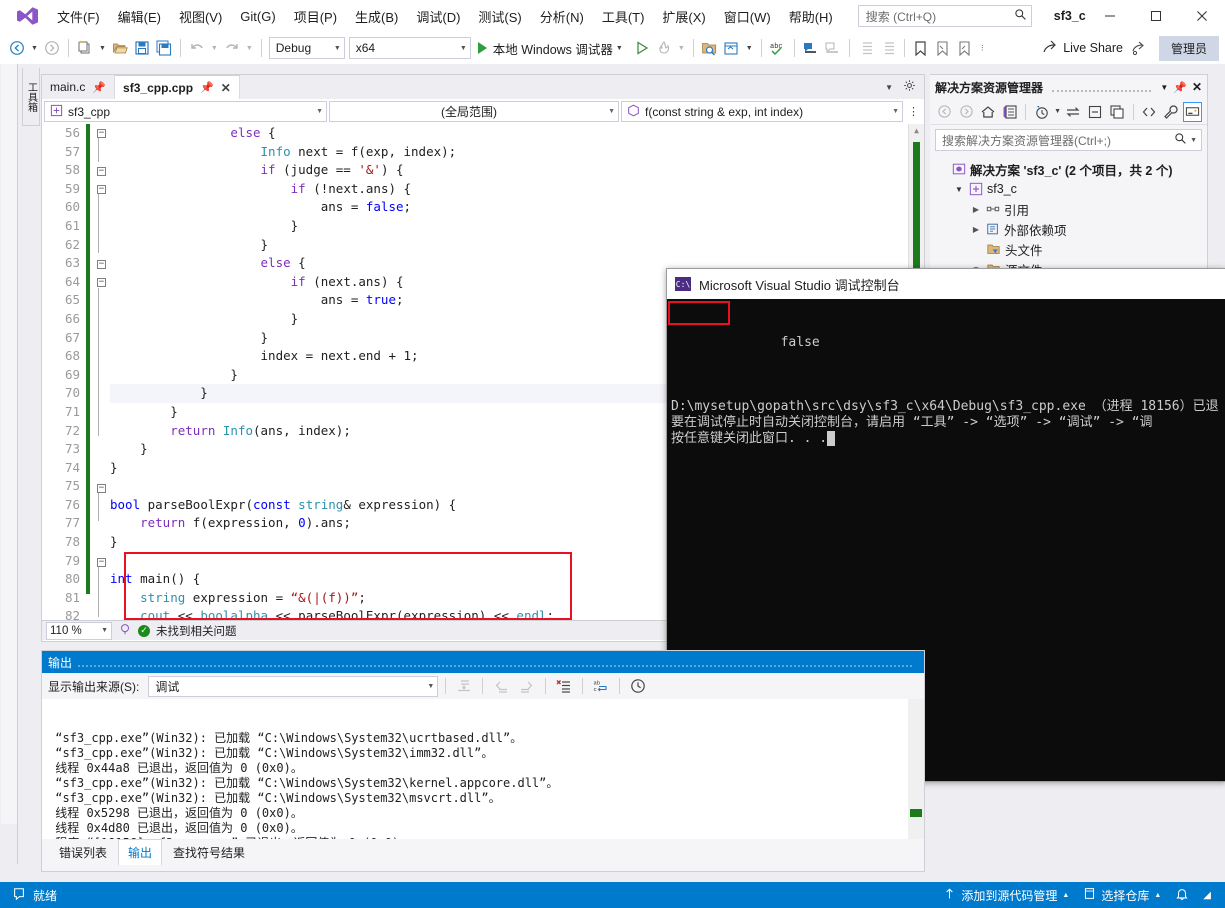  What do you see at coordinates (966, 112) in the screenshot?
I see `forward-icon` at bounding box center [966, 112].